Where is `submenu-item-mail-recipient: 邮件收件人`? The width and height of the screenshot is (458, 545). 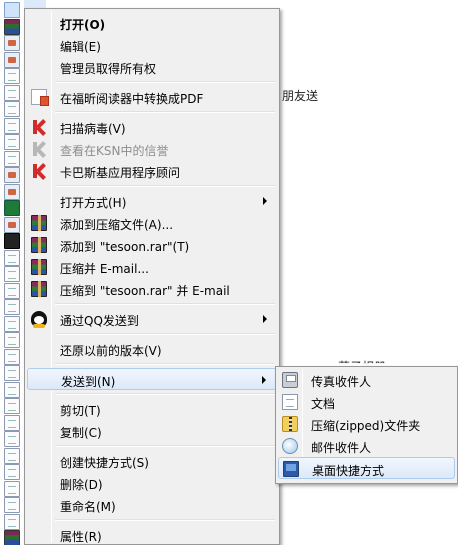
submenu-item-mail-recipient: 邮件收件人 is located at coordinates (366, 446).